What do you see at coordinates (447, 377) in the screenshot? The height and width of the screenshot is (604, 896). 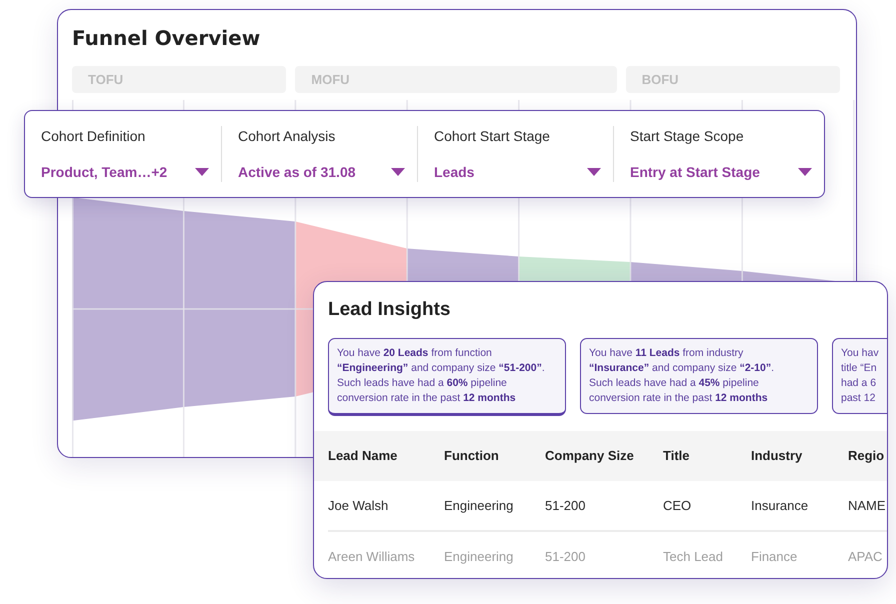 I see `insight-card: You have 20 Leads from function “Engineering” and company size “51-200”. Such leads have had a 60% pipeline conversion rate in the past 12 months` at bounding box center [447, 377].